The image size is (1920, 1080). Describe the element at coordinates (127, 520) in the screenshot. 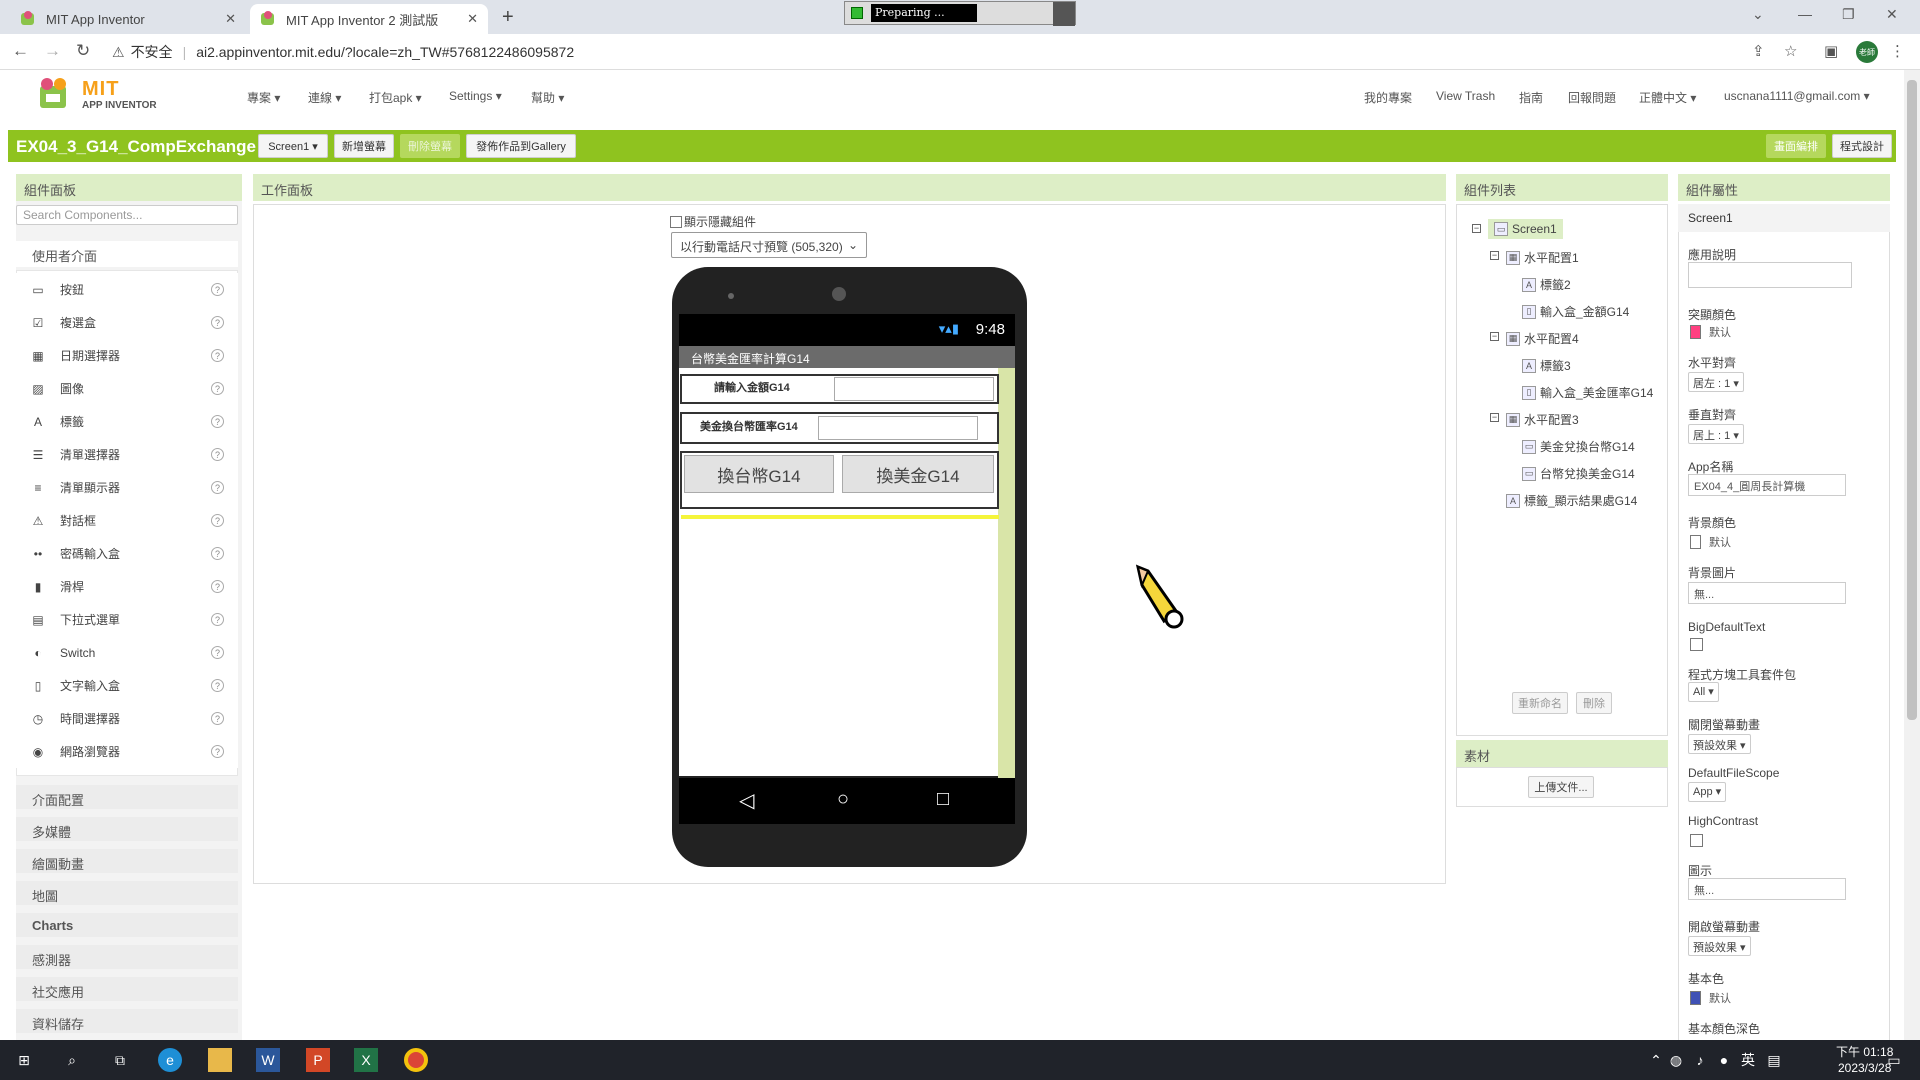

I see `palette-item: ⚠ 對話框?` at that location.